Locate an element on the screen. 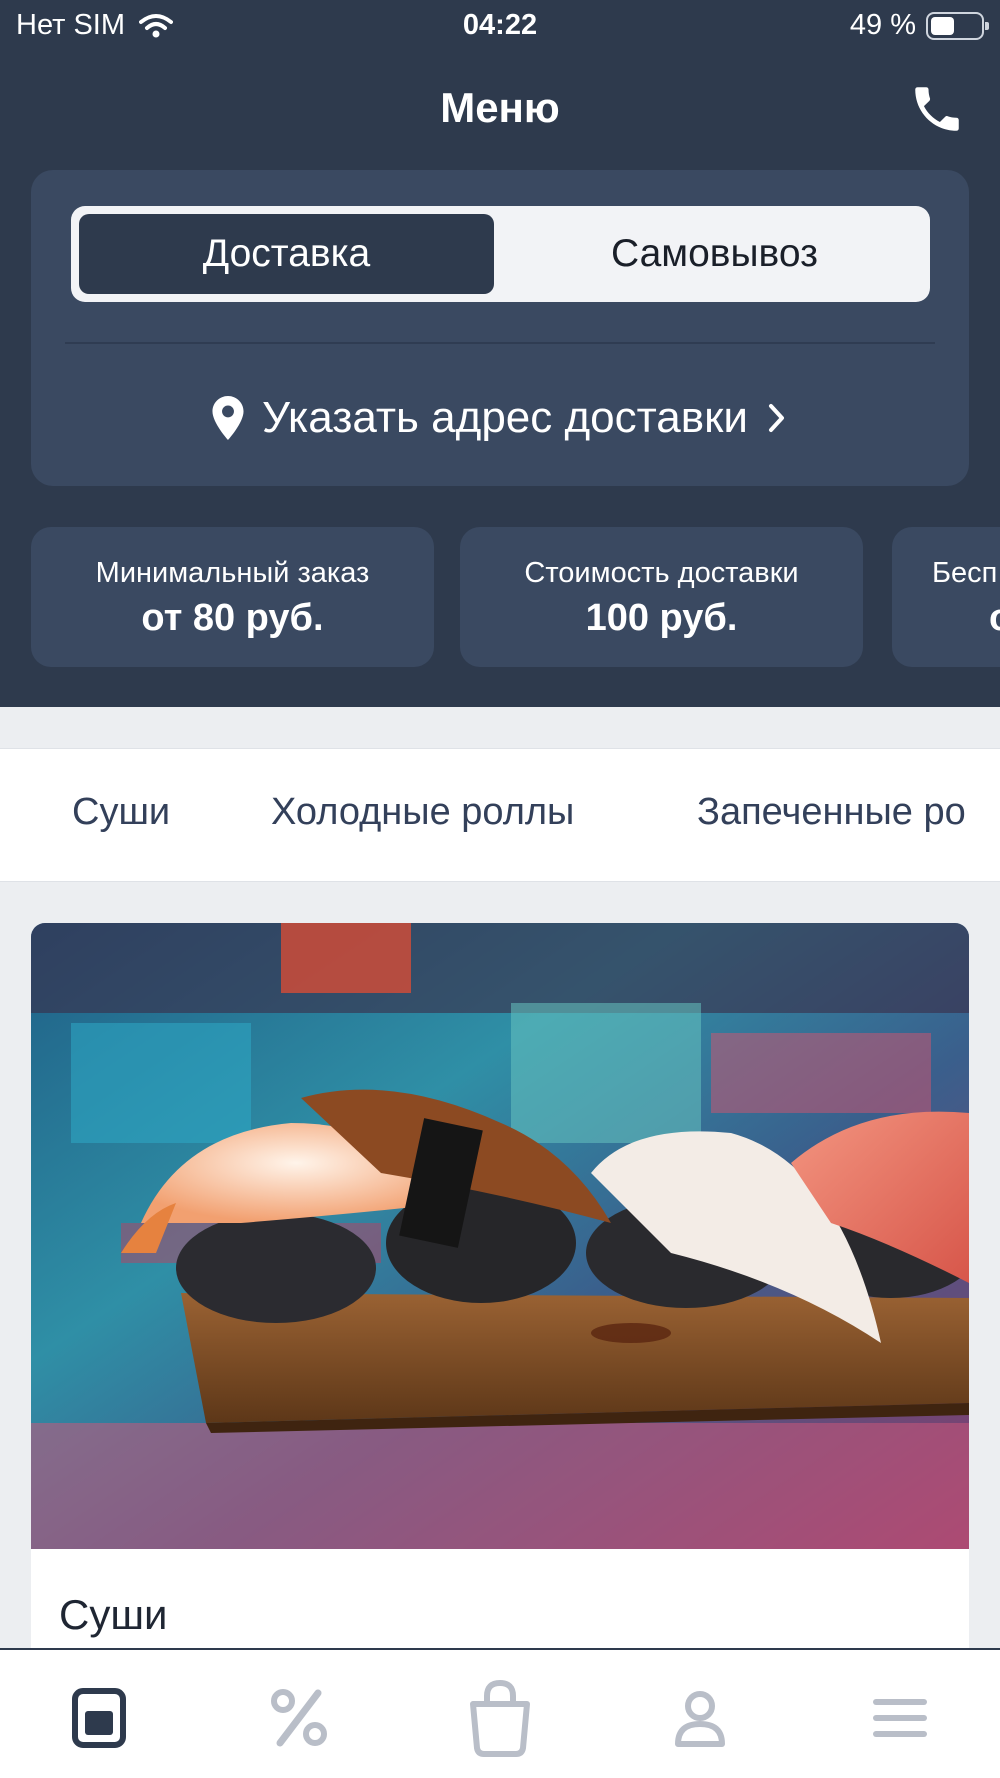  shopping-bag-icon is located at coordinates (500, 1718).